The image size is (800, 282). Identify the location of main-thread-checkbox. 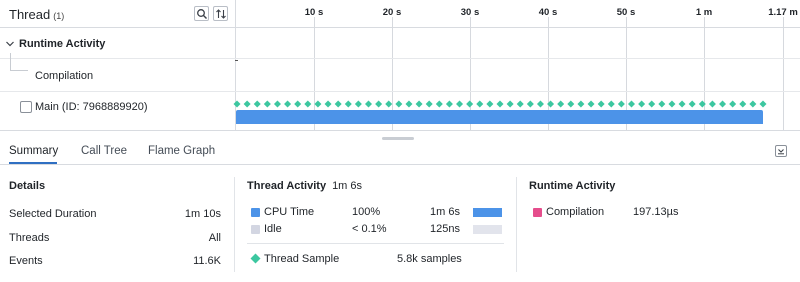
(26, 107).